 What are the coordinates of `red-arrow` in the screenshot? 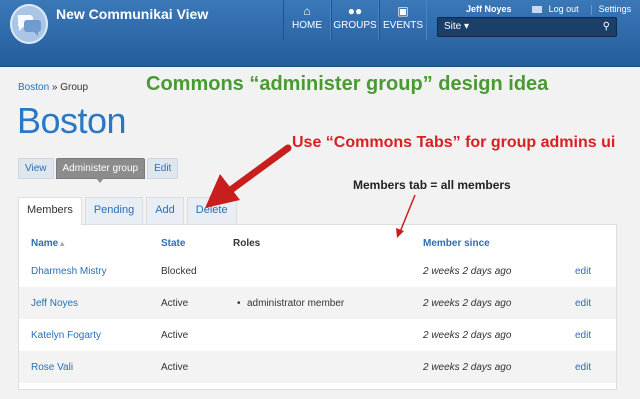 It's located at (248, 176).